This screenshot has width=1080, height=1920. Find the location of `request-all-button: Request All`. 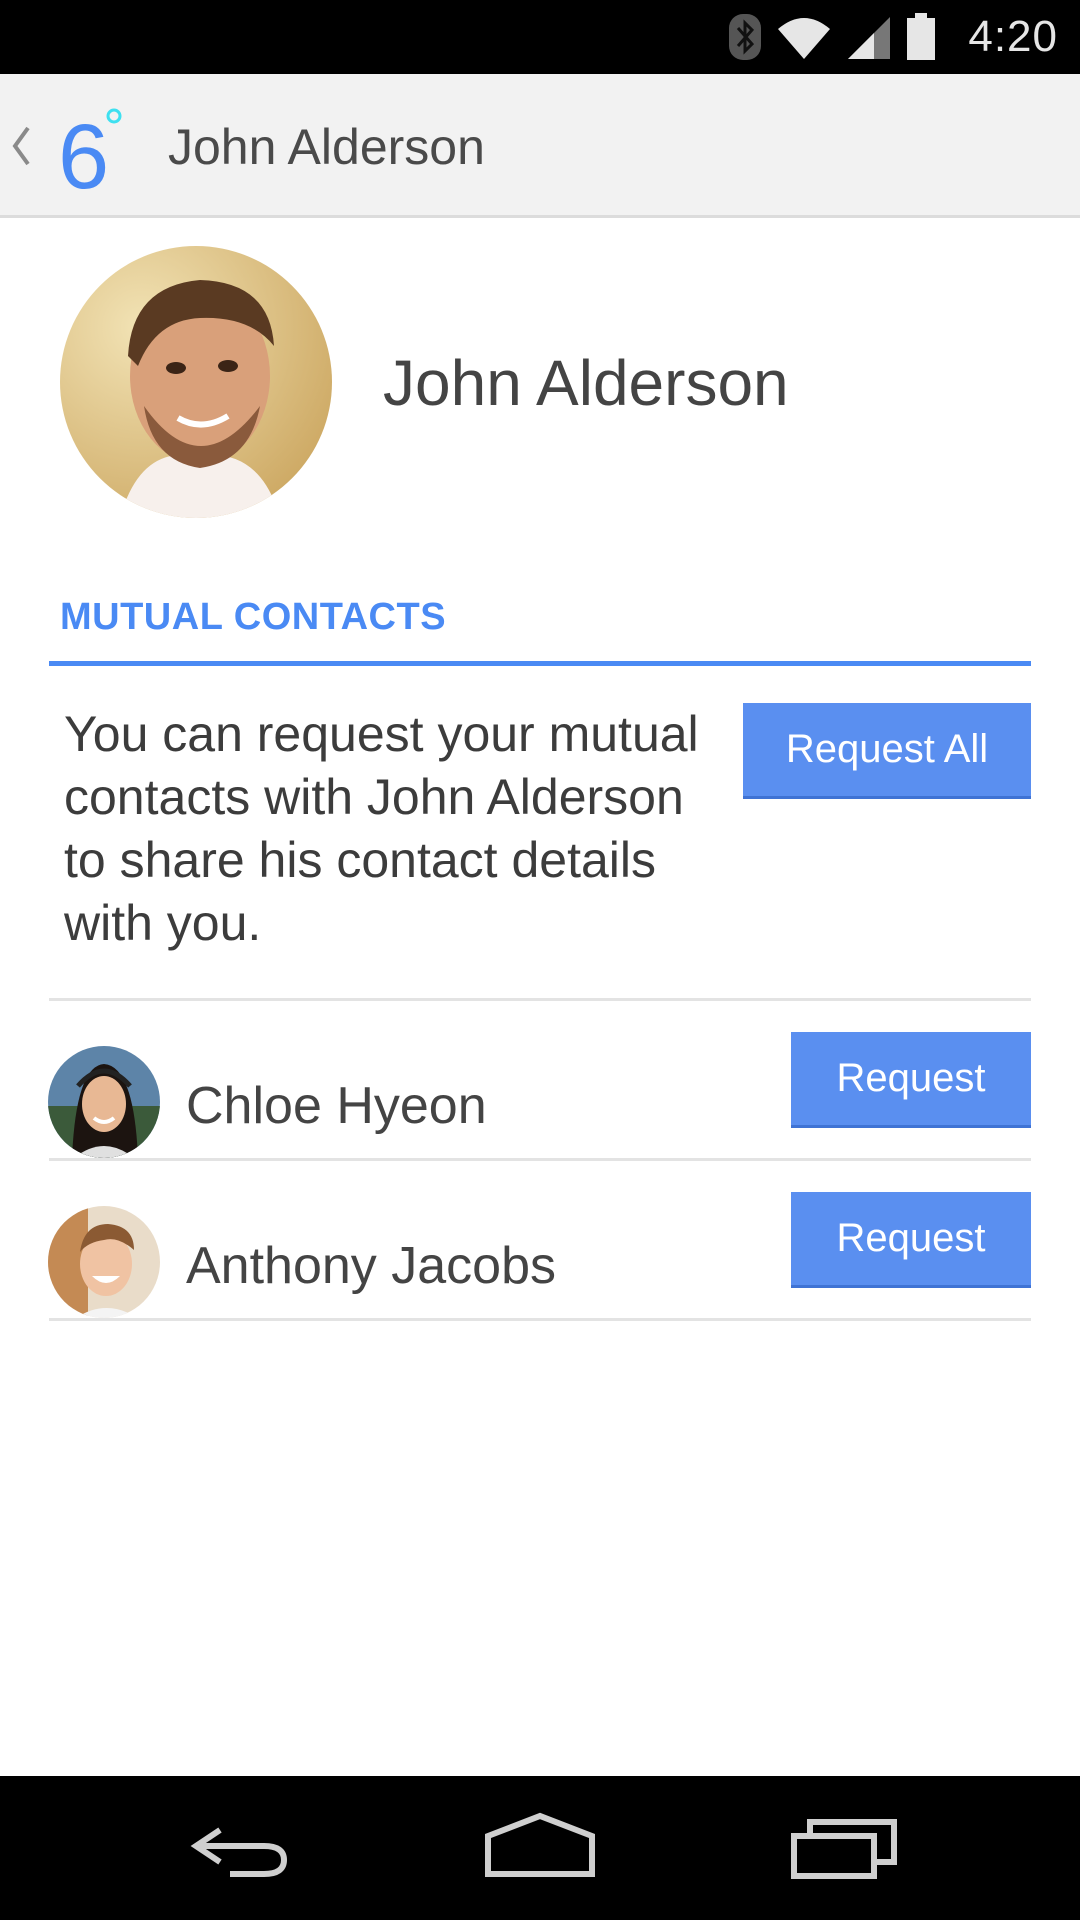

request-all-button: Request All is located at coordinates (887, 751).